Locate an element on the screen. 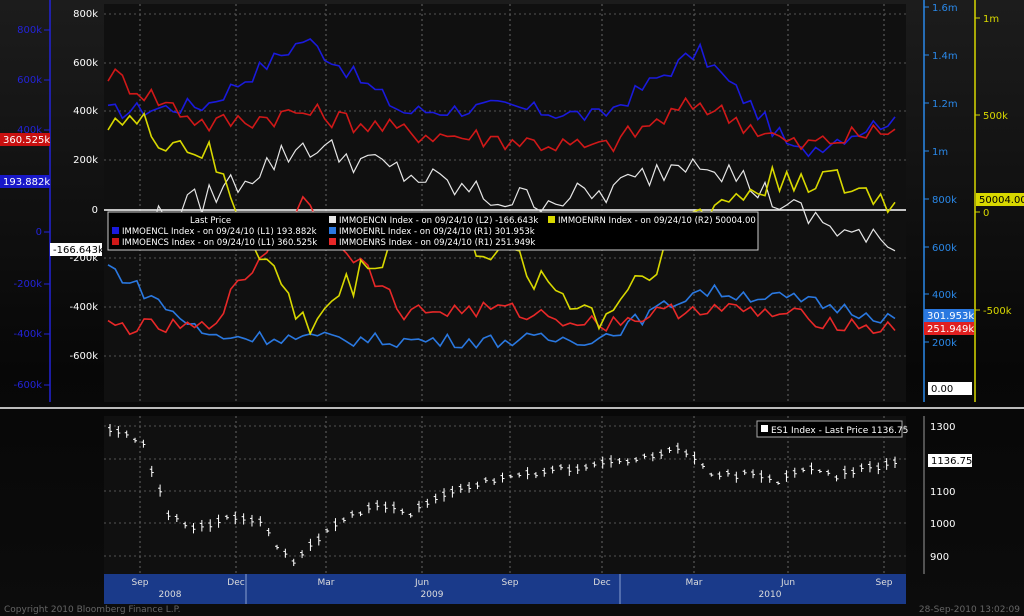 The width and height of the screenshot is (1024, 616). right1-tick-label: 600k is located at coordinates (944, 248).